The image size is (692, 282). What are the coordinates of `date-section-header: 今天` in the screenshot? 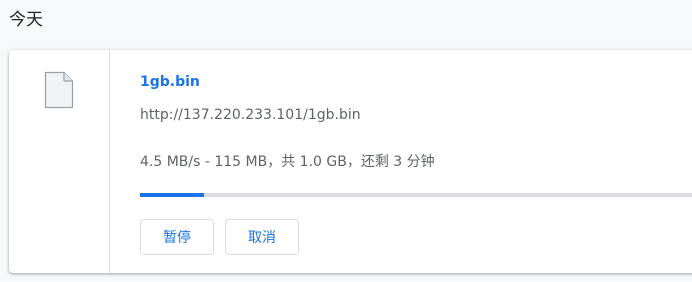 It's located at (26, 20).